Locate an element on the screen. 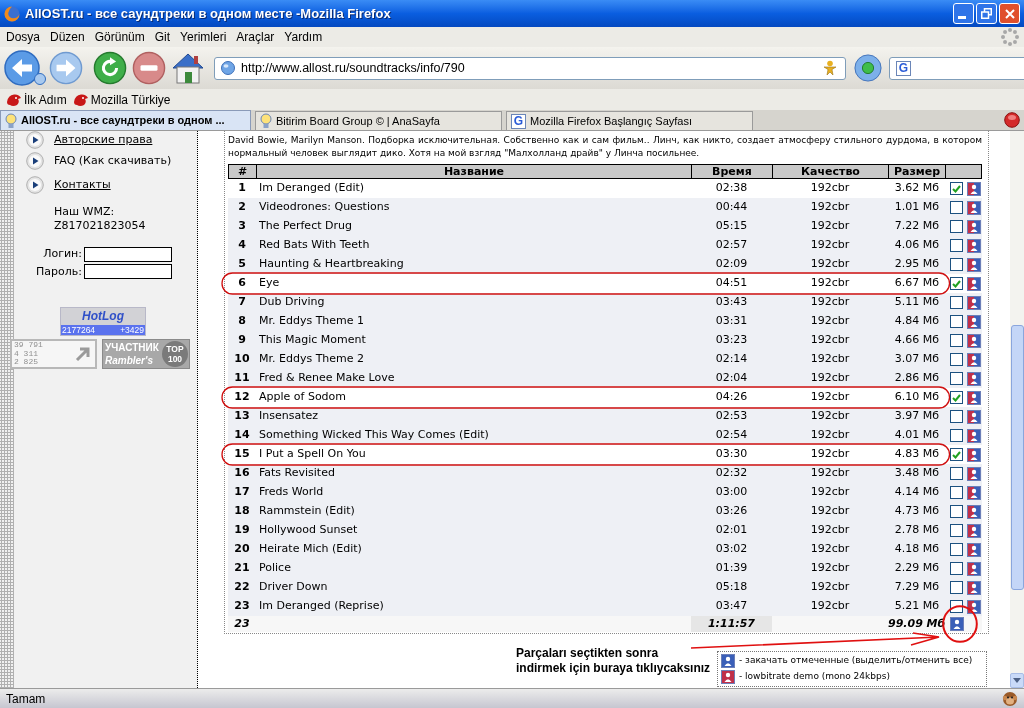  reload-icon is located at coordinates (110, 68).